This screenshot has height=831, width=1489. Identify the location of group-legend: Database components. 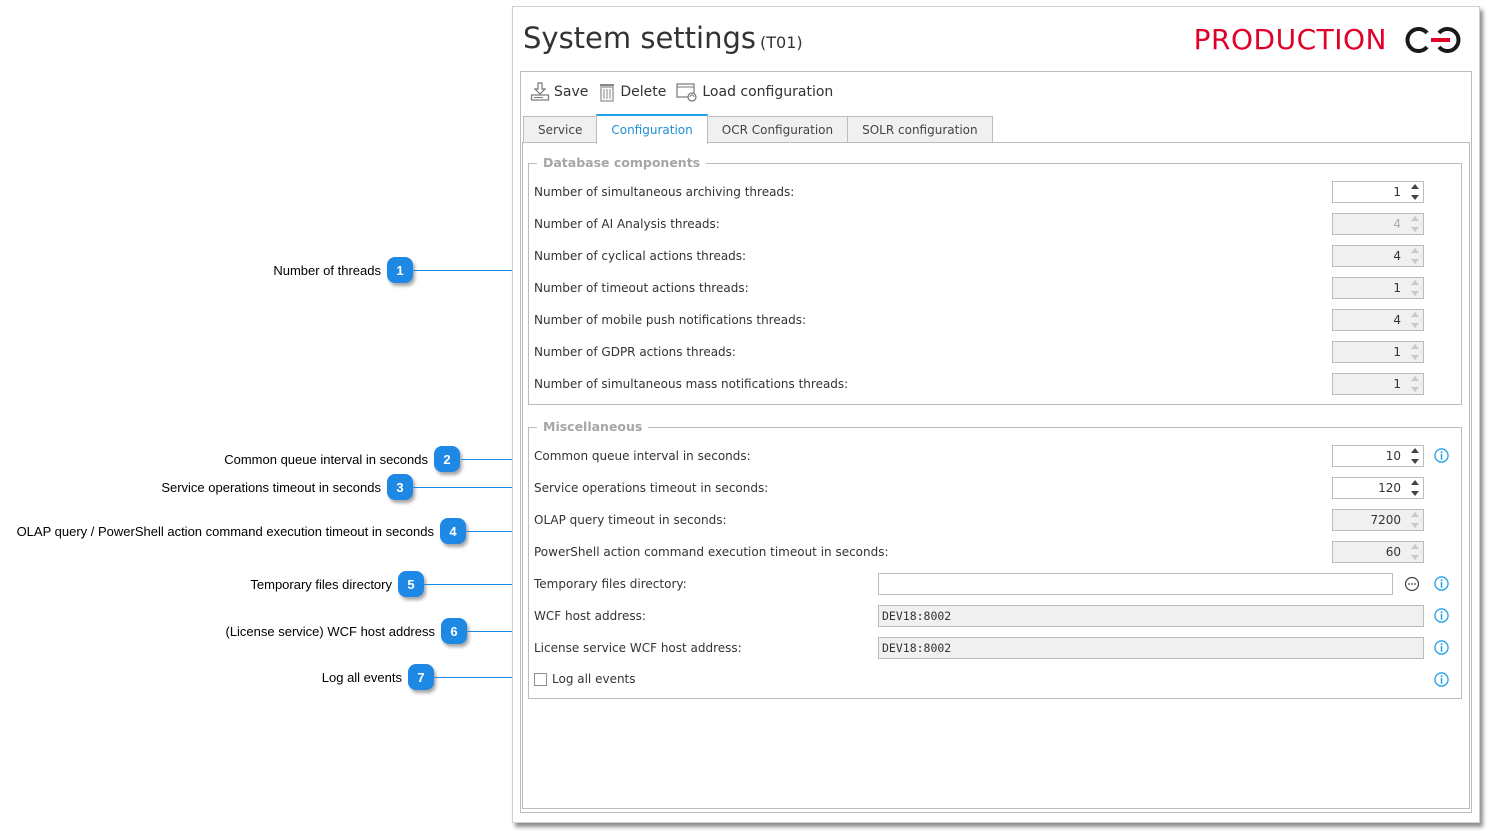
(622, 162).